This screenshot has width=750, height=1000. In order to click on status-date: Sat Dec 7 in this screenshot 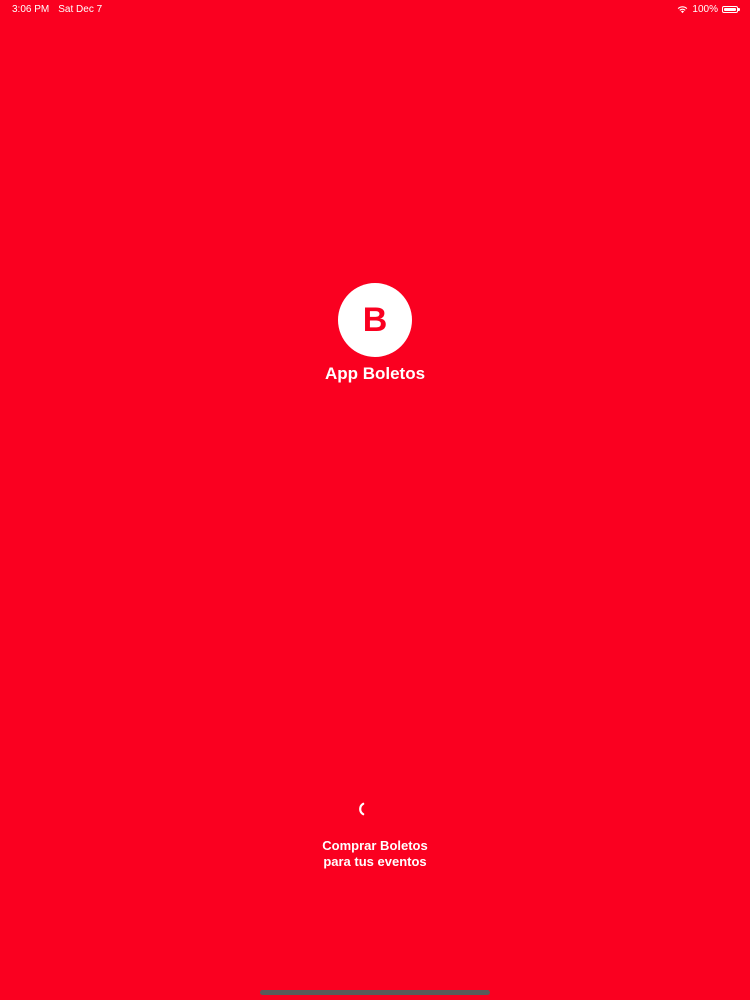, I will do `click(80, 9)`.